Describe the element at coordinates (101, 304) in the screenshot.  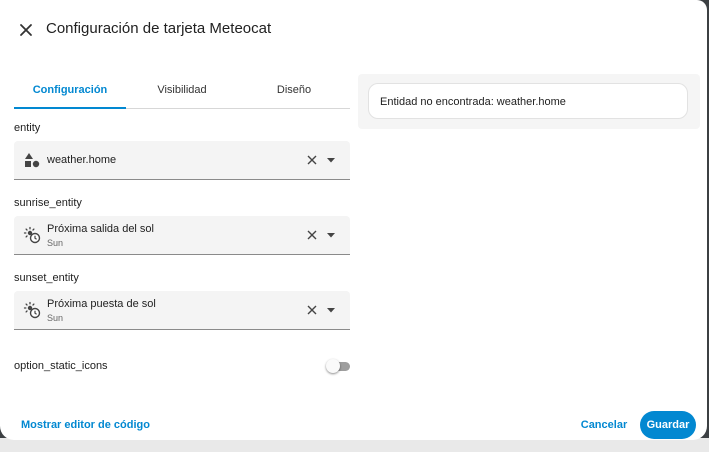
I see `sunset-entity-value: Próxima puesta de sol` at that location.